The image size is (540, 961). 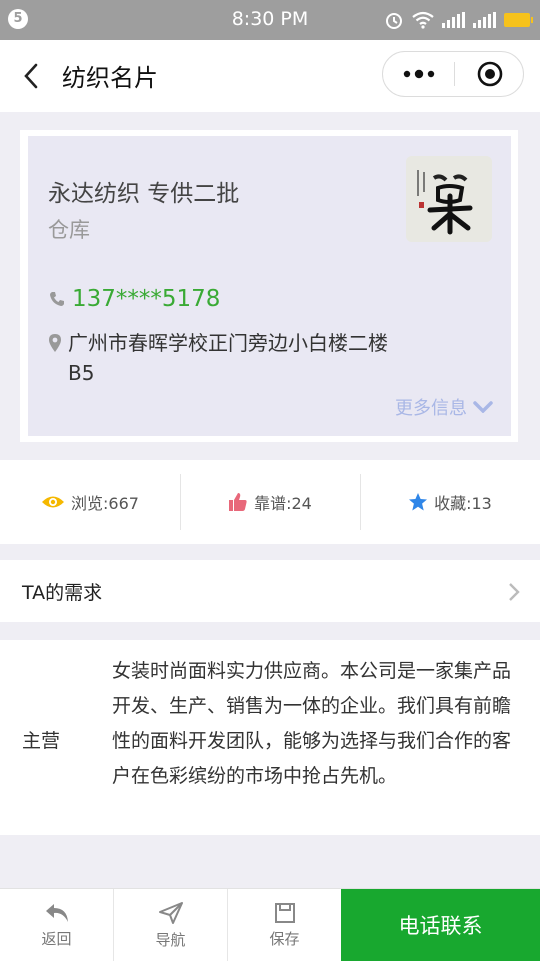 What do you see at coordinates (32, 76) in the screenshot?
I see `back-icon` at bounding box center [32, 76].